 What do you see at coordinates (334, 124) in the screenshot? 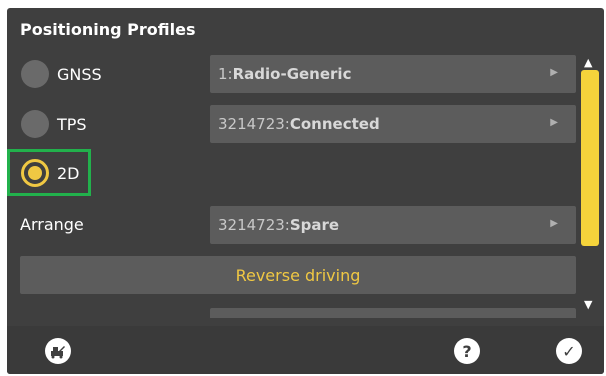
I see `tps-profile-value: Connected` at bounding box center [334, 124].